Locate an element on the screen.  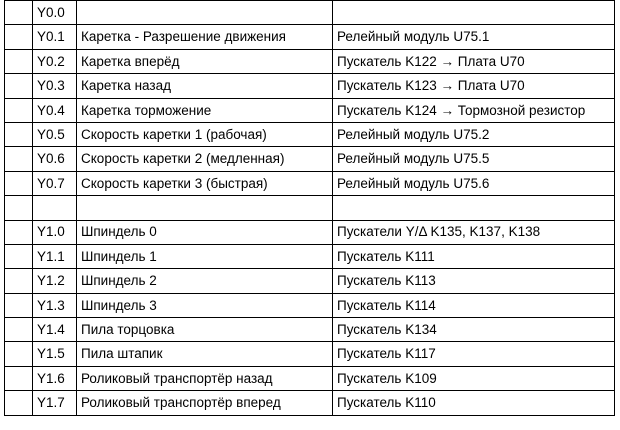
output-device-cell: Пускатель K117 is located at coordinates (473, 354).